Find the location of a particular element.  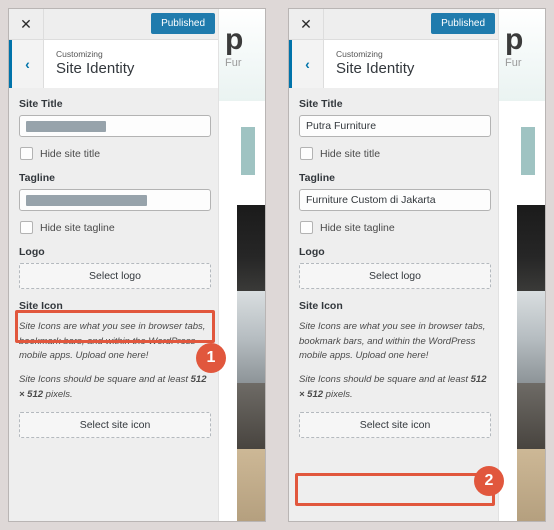

site-preview-right: p Fur is located at coordinates (521, 265).